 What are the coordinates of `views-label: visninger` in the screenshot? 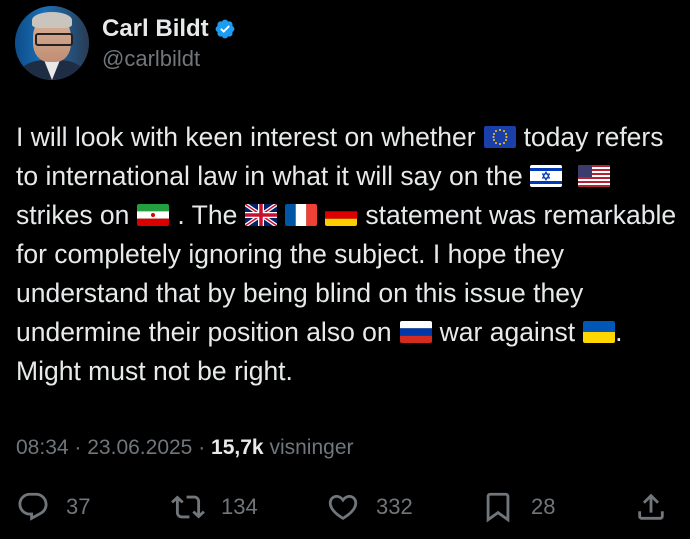 It's located at (311, 447).